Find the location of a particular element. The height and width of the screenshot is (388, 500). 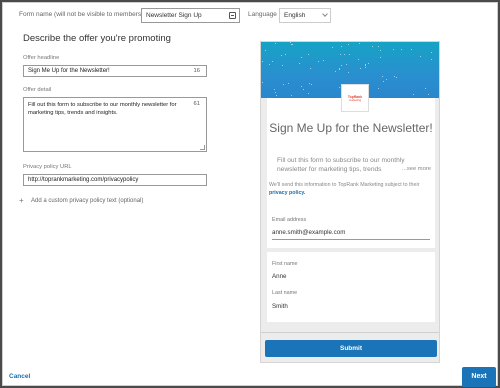

email-label: Email address is located at coordinates (289, 220).